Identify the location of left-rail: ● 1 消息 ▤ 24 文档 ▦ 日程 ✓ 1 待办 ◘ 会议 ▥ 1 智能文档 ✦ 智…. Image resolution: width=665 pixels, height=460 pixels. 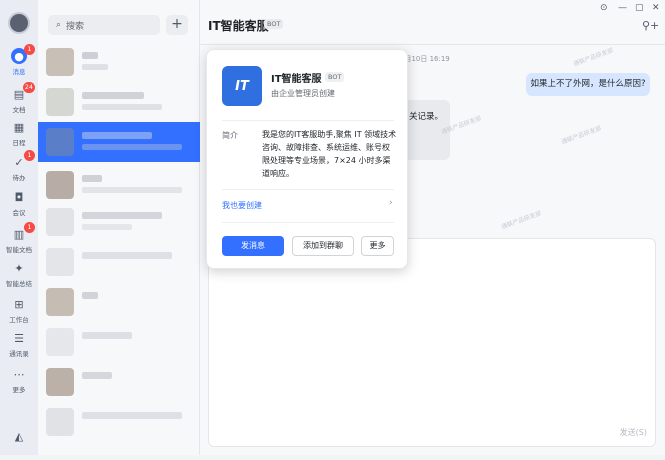
(19, 227).